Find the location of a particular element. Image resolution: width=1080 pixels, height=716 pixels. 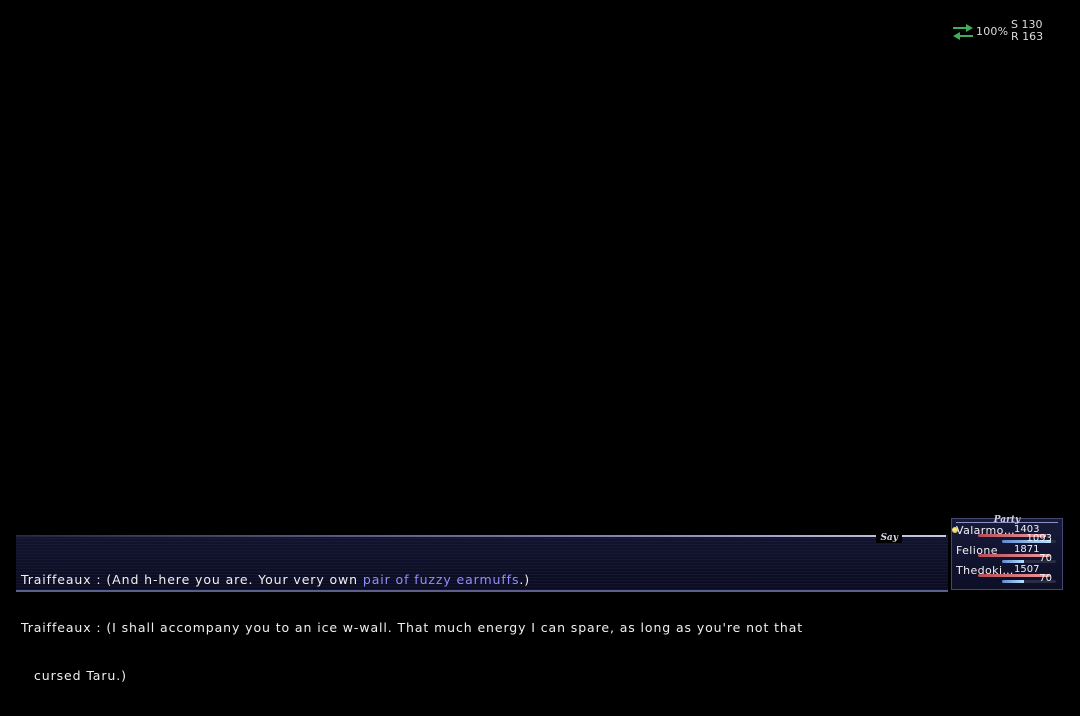

party-member-2: Felione 1871 70 is located at coordinates (1007, 554).